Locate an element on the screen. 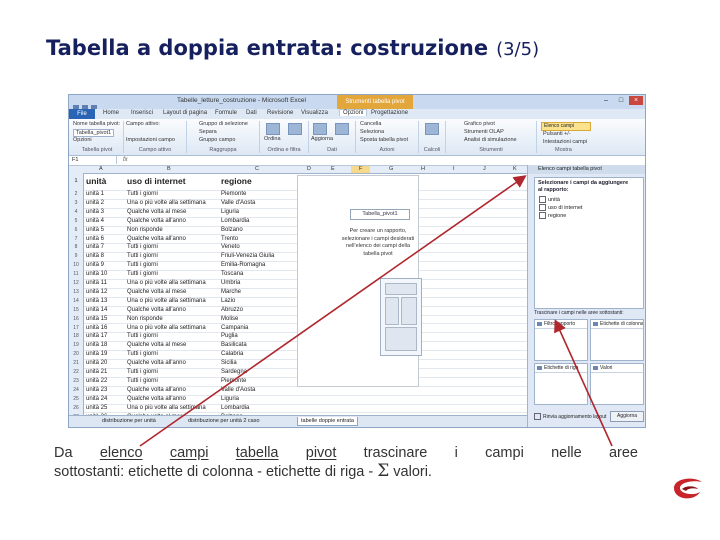 Image resolution: width=720 pixels, height=540 pixels. tab-review: Revisione is located at coordinates (280, 113).